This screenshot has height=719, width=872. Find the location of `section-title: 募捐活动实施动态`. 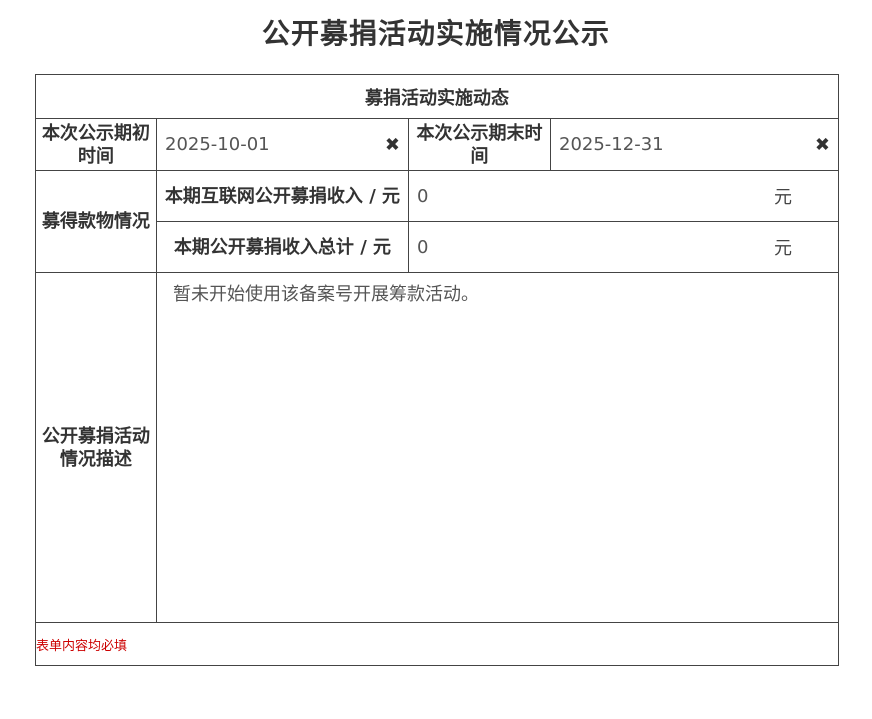

section-title: 募捐活动实施动态 is located at coordinates (437, 96).